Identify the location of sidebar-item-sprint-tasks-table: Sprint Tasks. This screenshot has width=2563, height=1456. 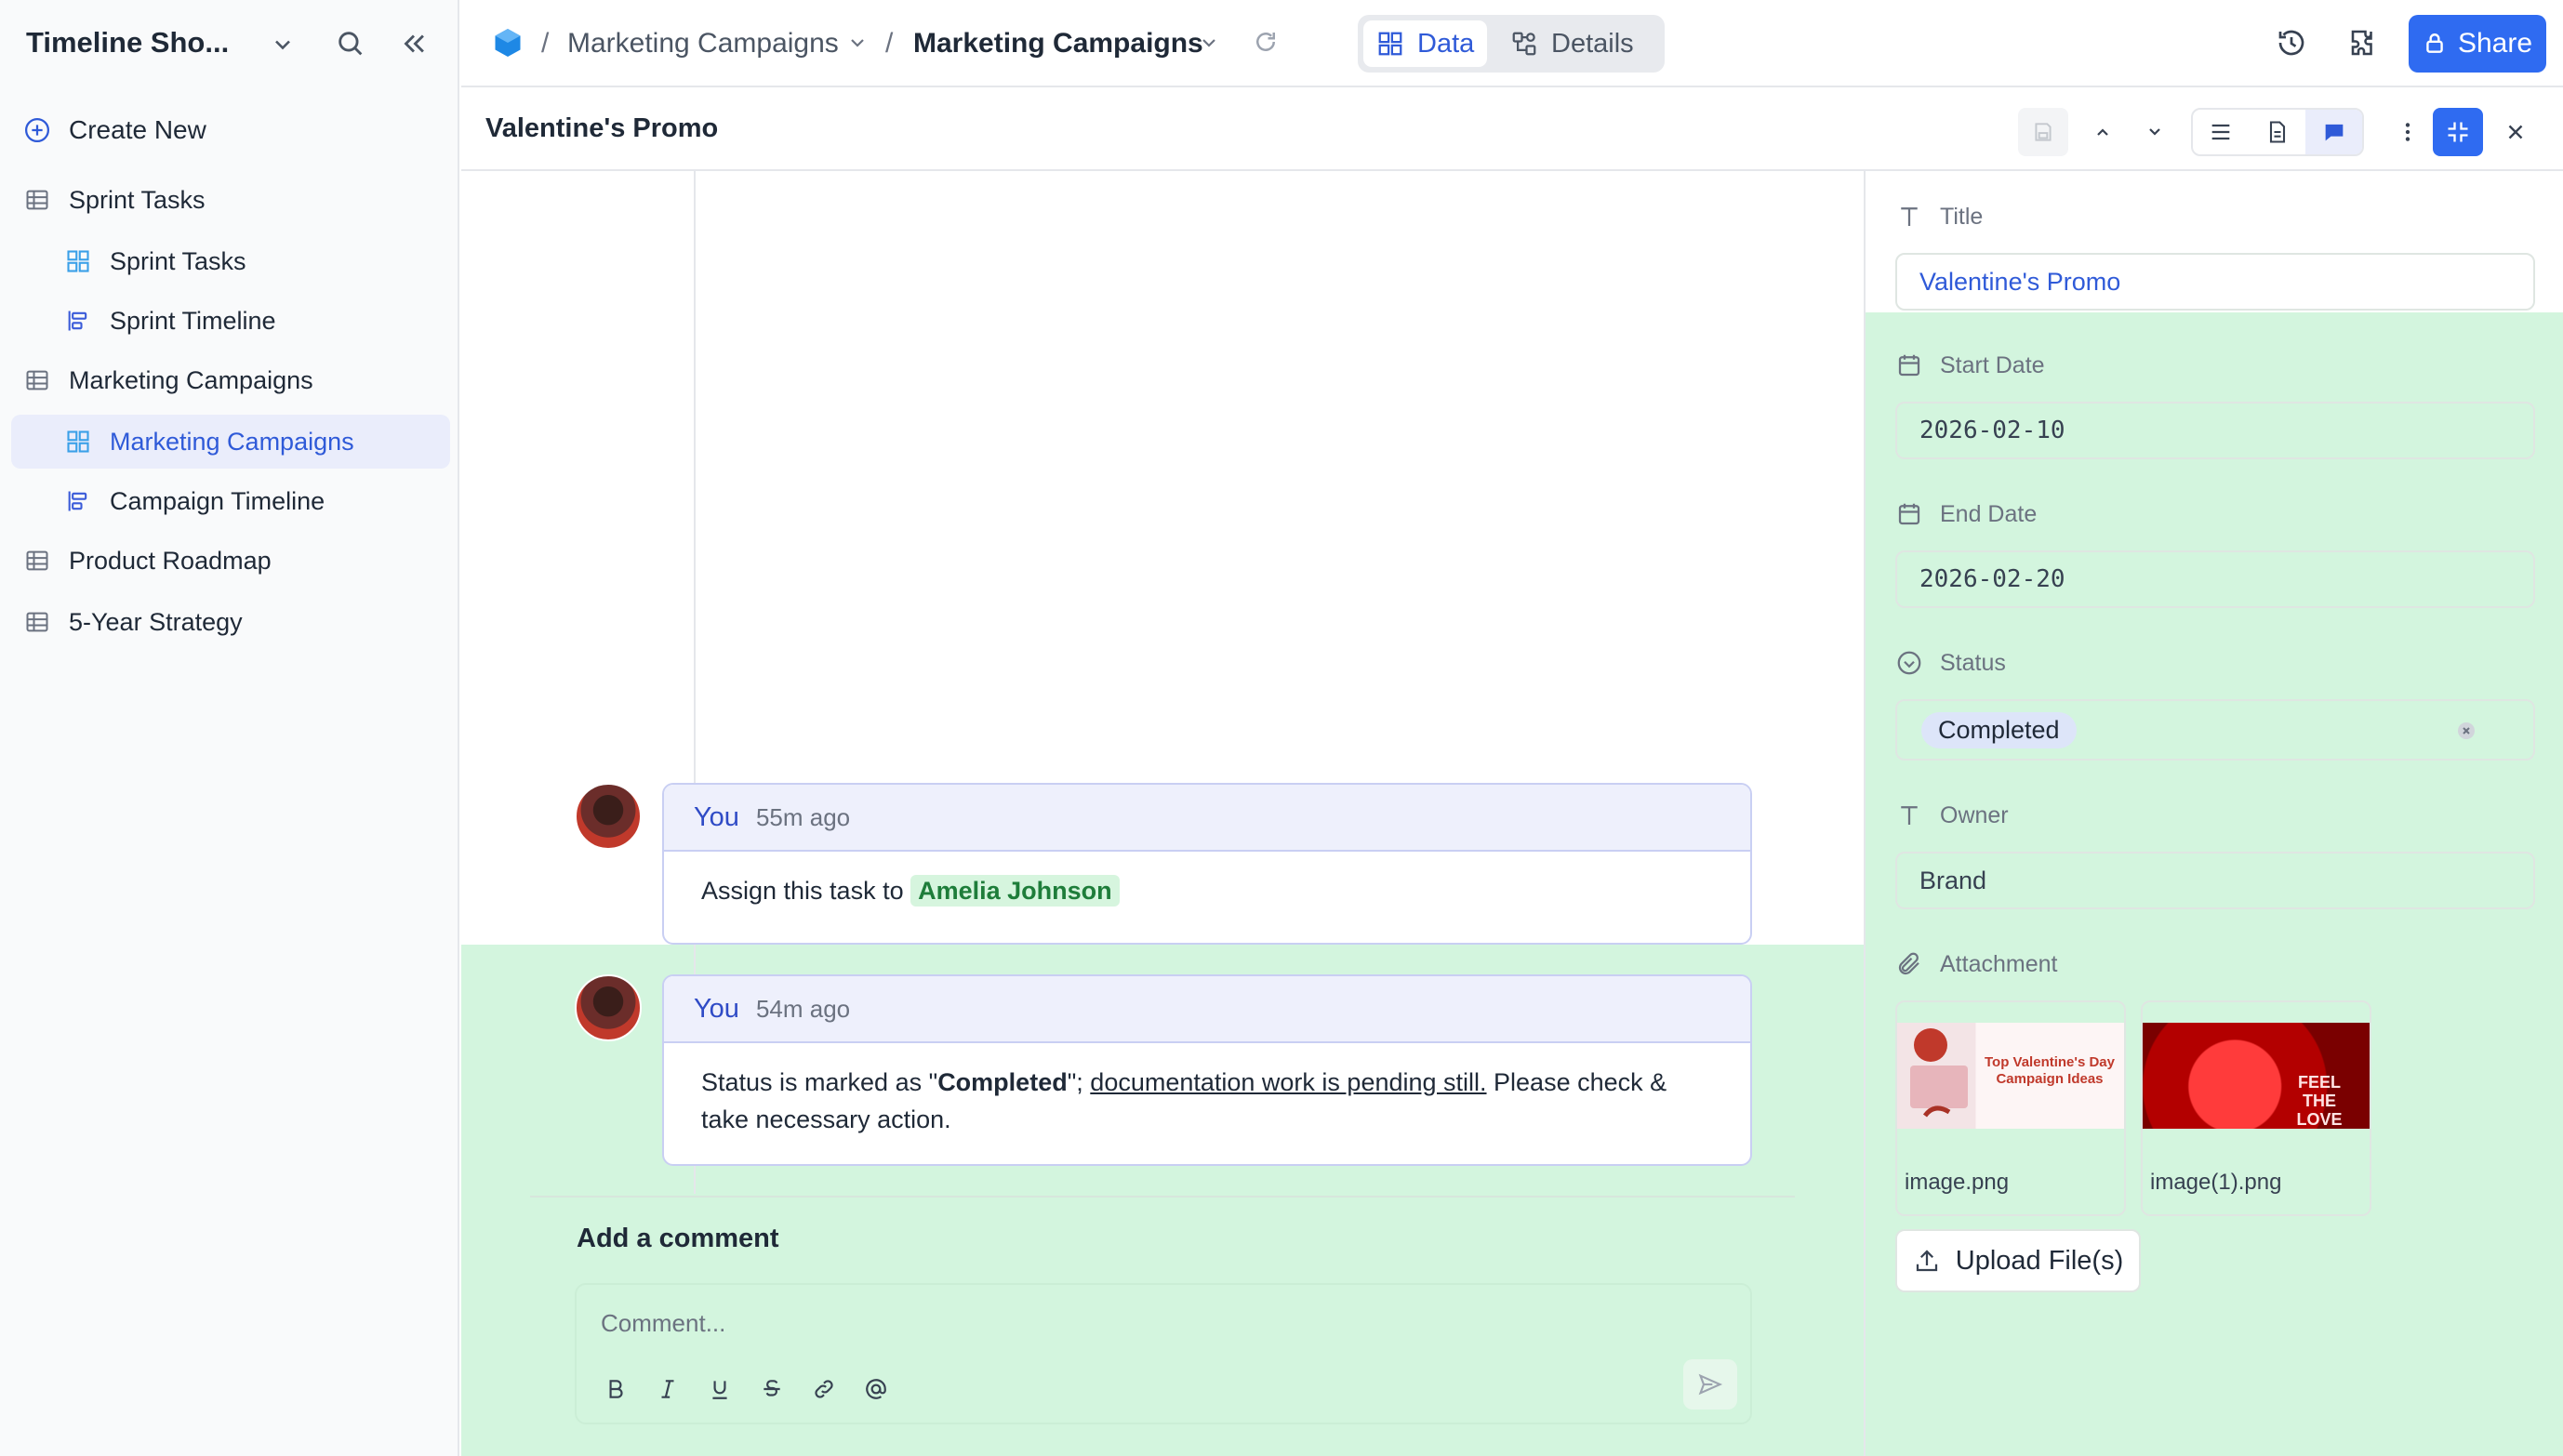
(241, 200).